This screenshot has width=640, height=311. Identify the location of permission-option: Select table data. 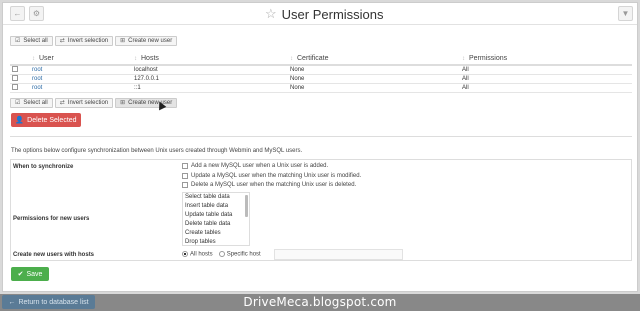
(216, 197).